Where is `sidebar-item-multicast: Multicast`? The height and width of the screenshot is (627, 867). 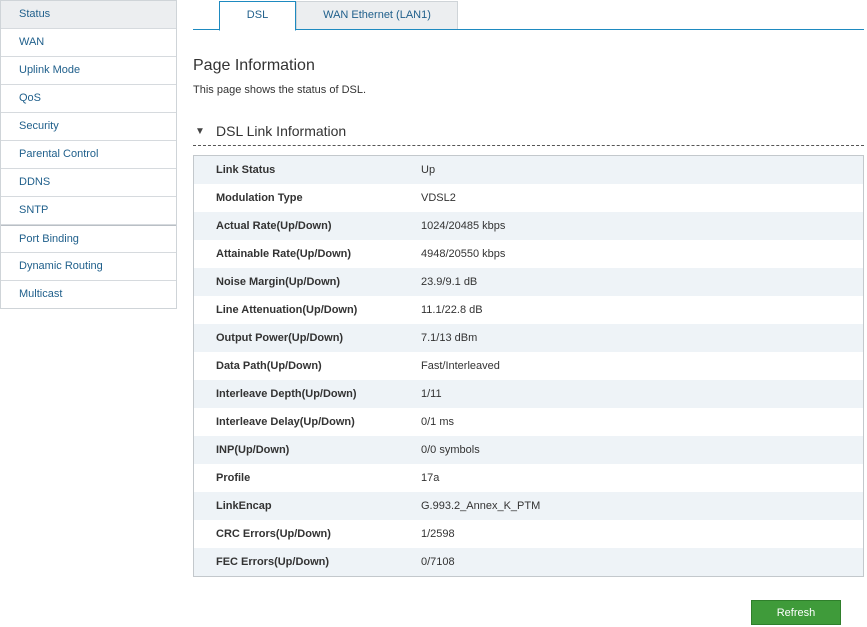
sidebar-item-multicast: Multicast is located at coordinates (88, 295).